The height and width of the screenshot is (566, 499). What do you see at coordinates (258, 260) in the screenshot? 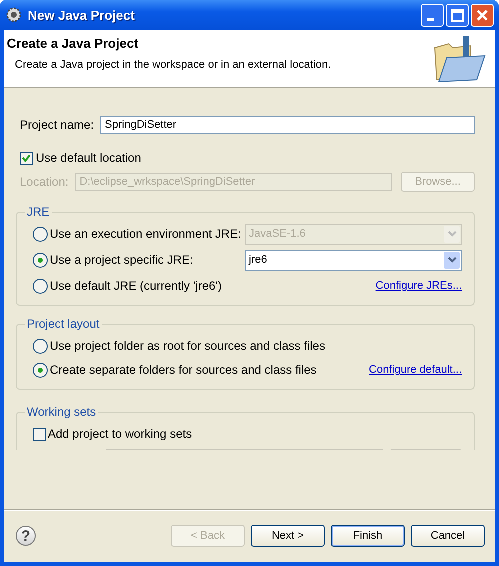
I see `dropdown-value: jre6` at bounding box center [258, 260].